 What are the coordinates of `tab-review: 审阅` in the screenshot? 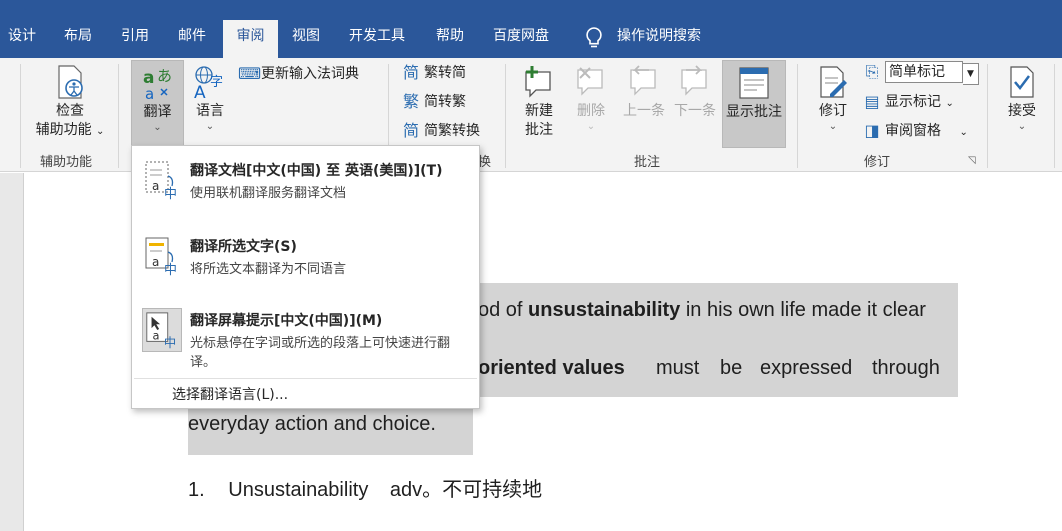 It's located at (250, 39).